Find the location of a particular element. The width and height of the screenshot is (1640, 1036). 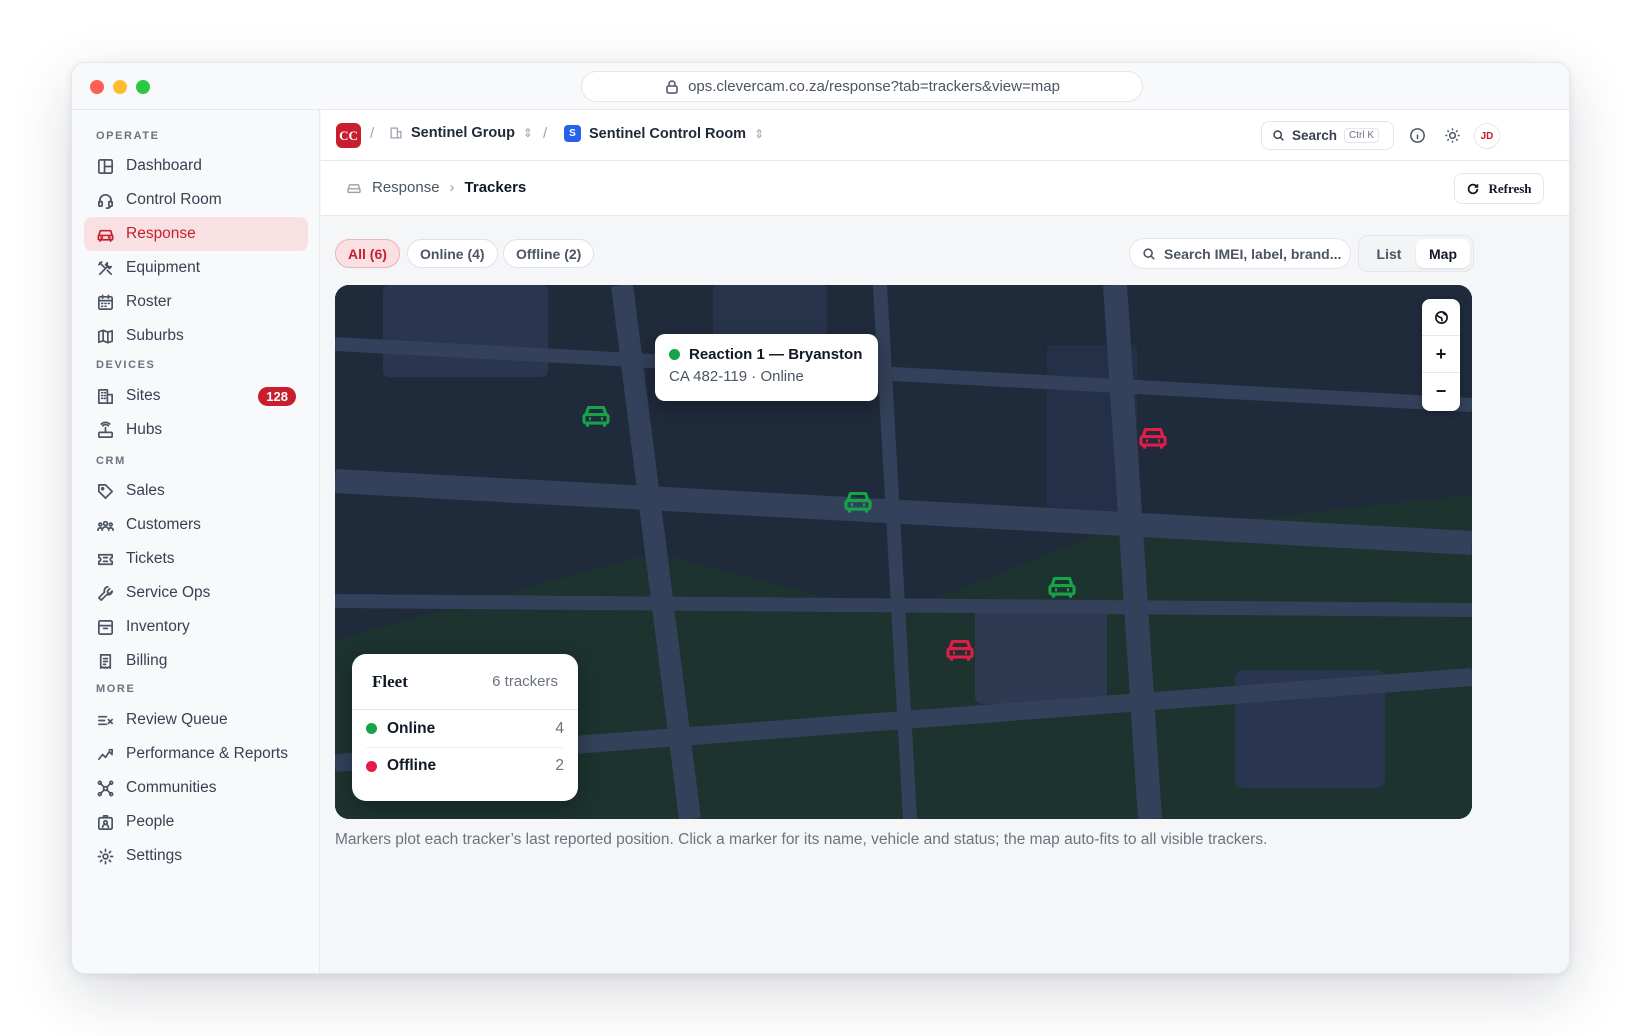

filter-chip-offline: Offline (2) is located at coordinates (549, 253).